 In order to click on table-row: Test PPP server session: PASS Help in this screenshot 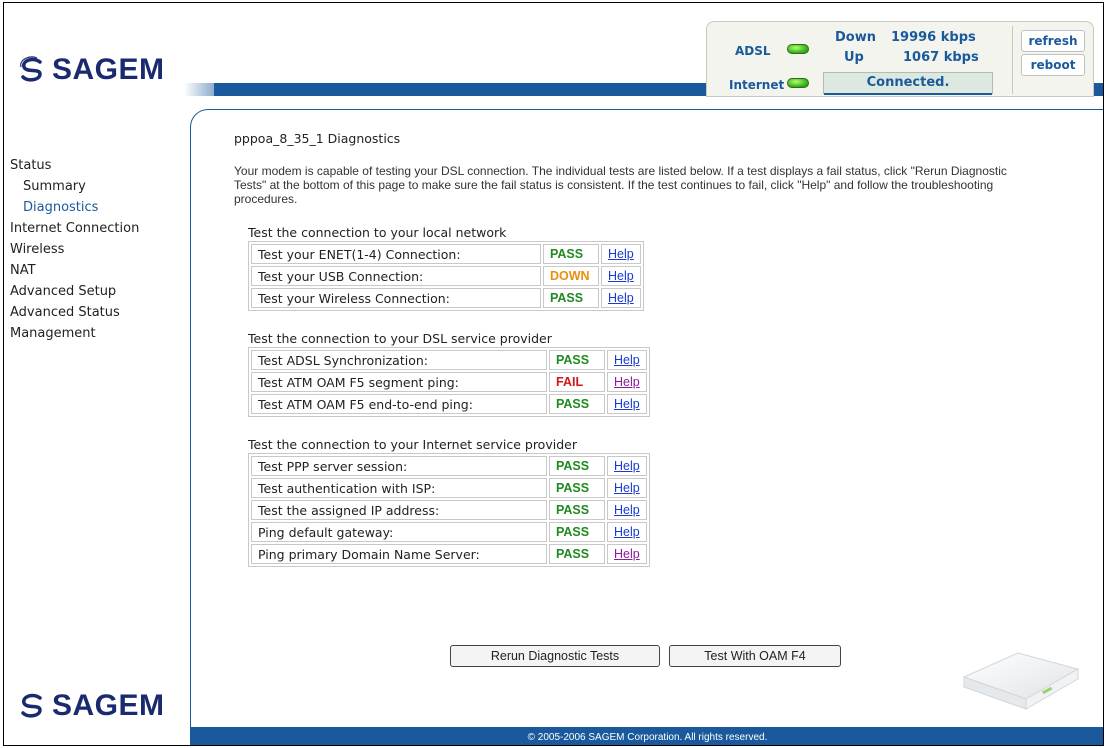, I will do `click(449, 466)`.